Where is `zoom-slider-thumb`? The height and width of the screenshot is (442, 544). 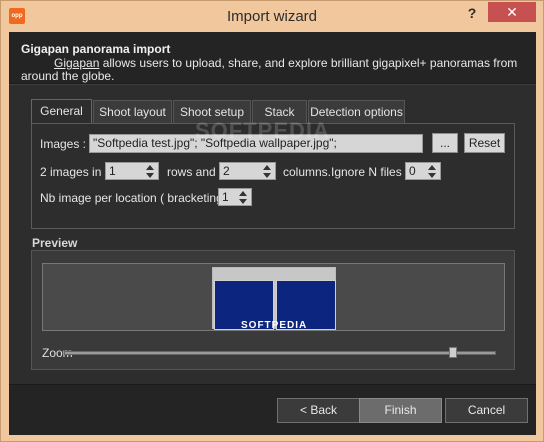
zoom-slider-thumb is located at coordinates (452, 352).